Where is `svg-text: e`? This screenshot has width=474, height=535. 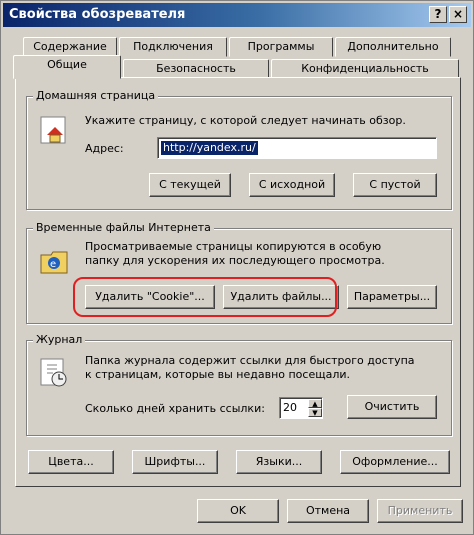 svg-text: e is located at coordinates (53, 264).